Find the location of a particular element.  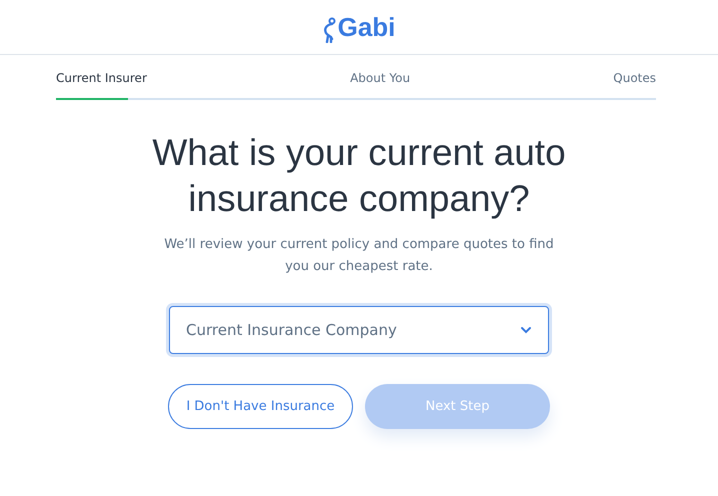

logo-wordmark: Gabi is located at coordinates (367, 27).